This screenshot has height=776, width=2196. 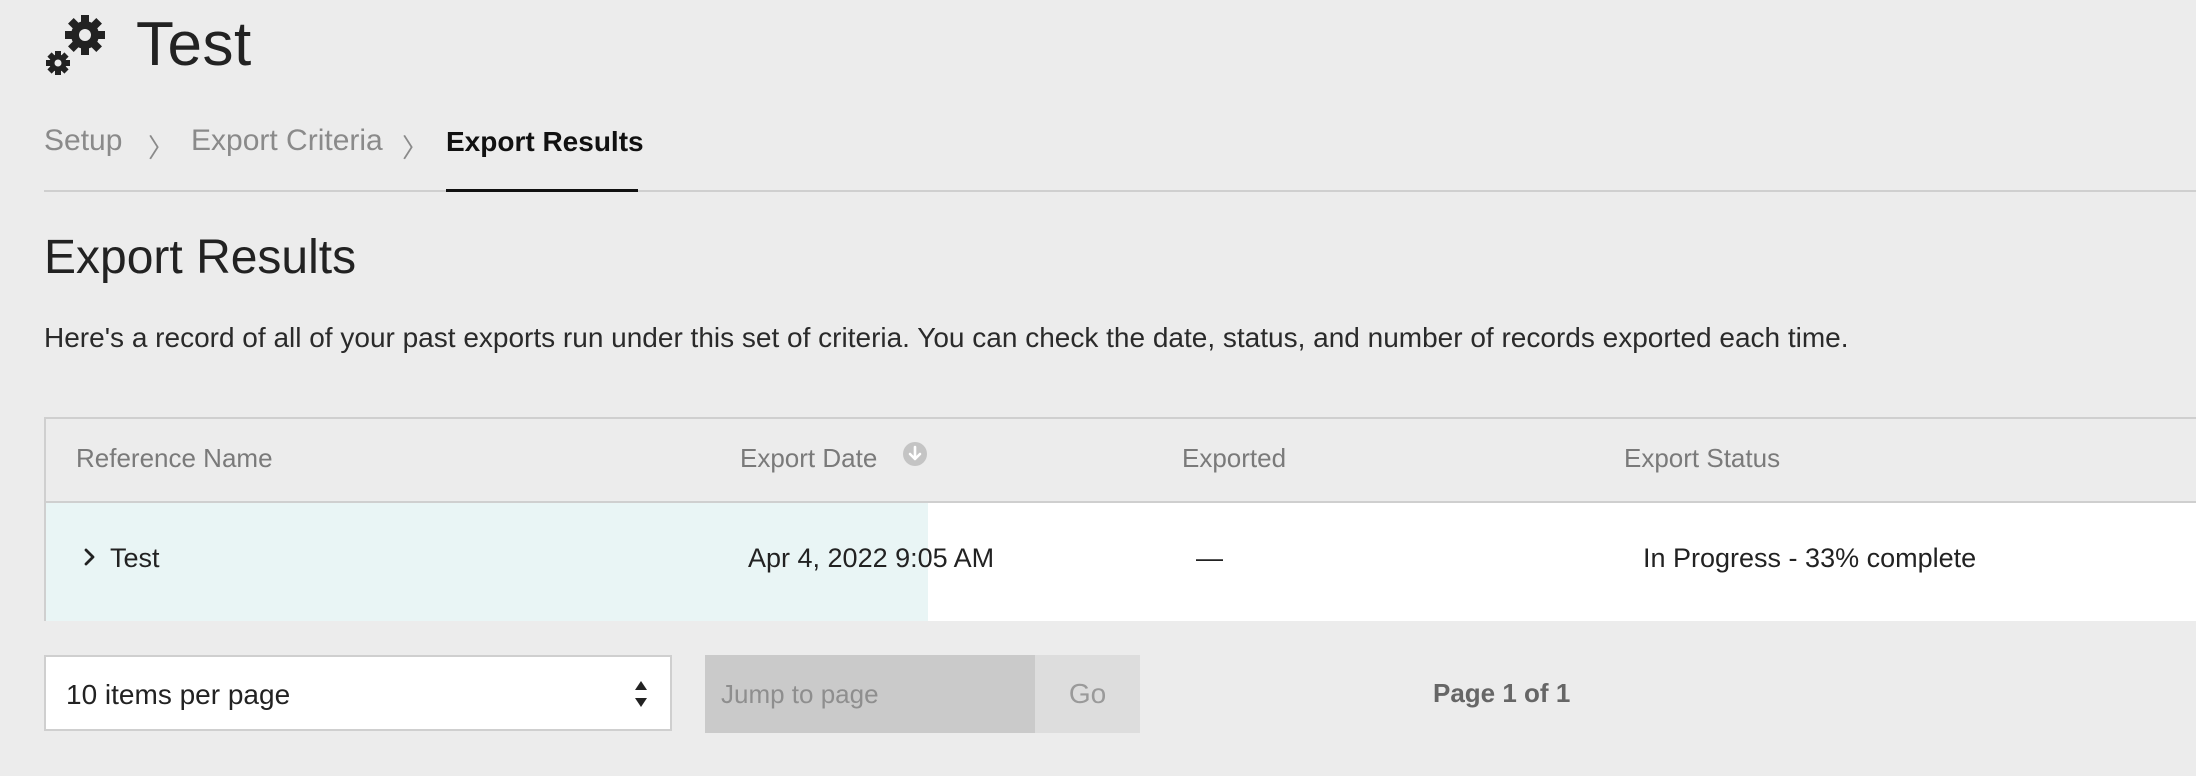 I want to click on column-header-export-status: Export Status, so click(x=1702, y=458).